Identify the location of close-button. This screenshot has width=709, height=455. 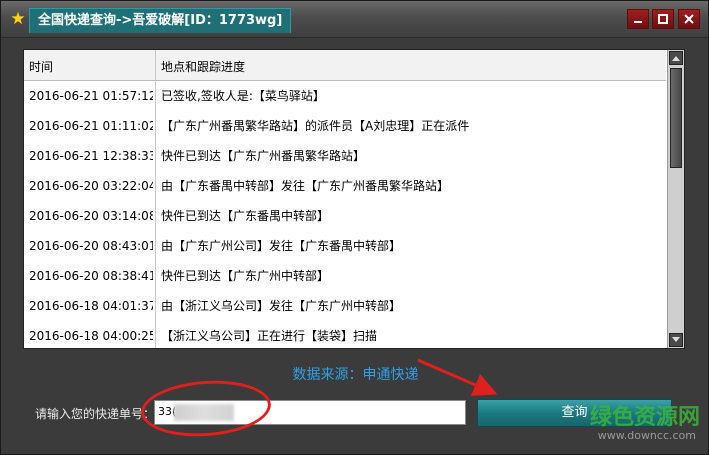
(689, 19).